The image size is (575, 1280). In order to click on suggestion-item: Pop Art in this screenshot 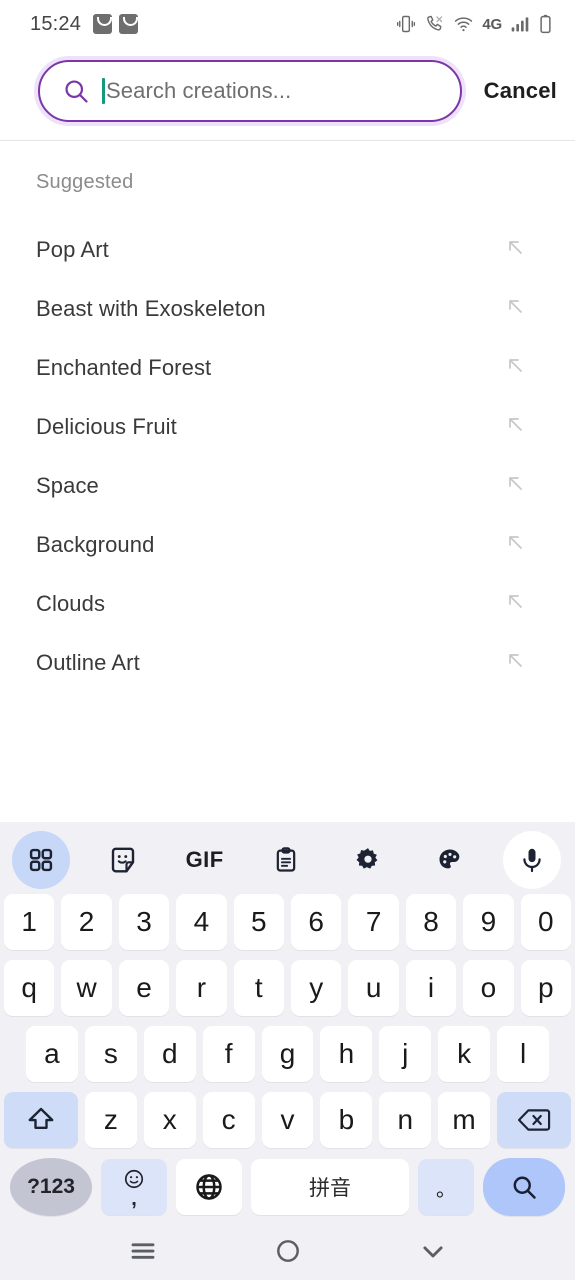, I will do `click(287, 249)`.